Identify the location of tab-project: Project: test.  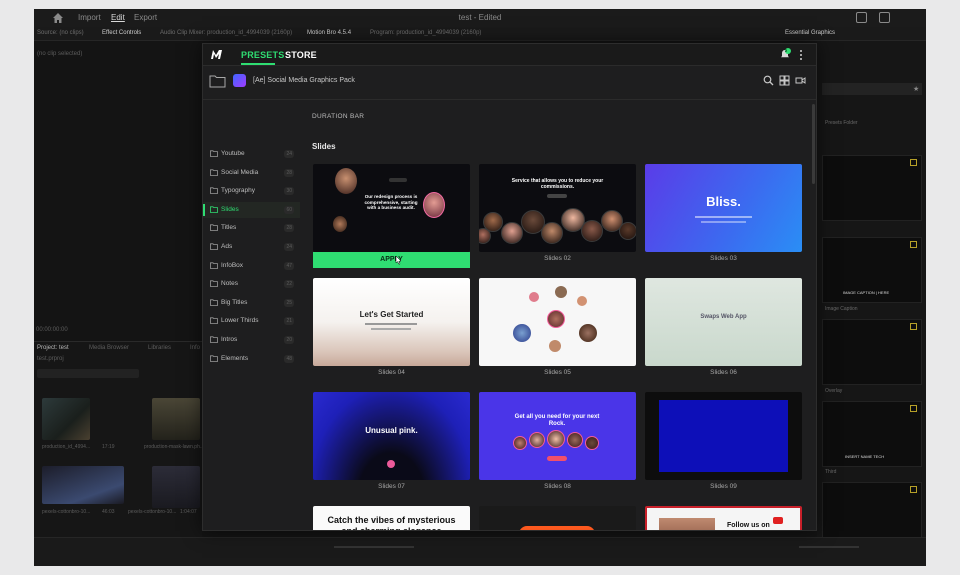
(53, 348).